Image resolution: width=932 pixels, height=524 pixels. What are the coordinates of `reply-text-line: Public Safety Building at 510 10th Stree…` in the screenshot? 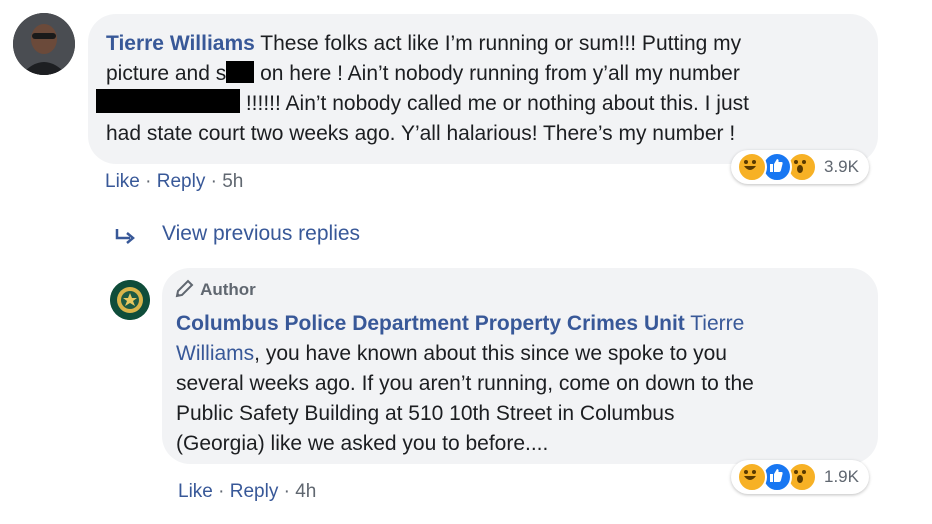 It's located at (425, 413).